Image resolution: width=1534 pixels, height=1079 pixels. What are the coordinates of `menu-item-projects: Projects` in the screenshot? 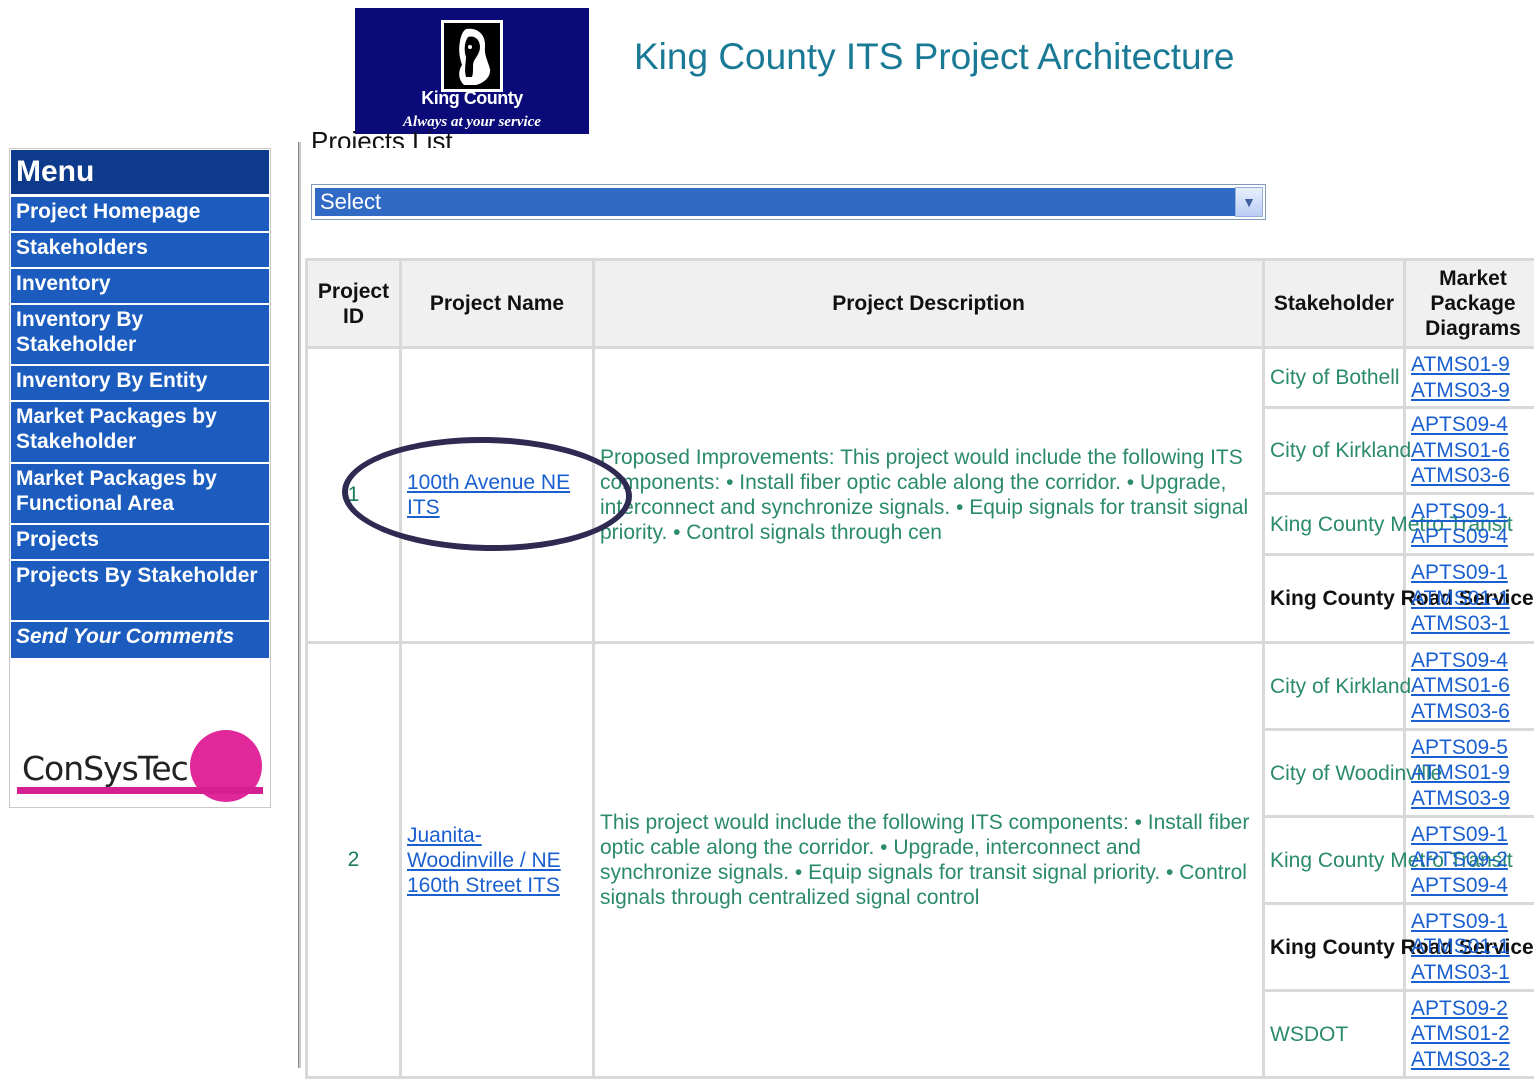 It's located at (140, 541).